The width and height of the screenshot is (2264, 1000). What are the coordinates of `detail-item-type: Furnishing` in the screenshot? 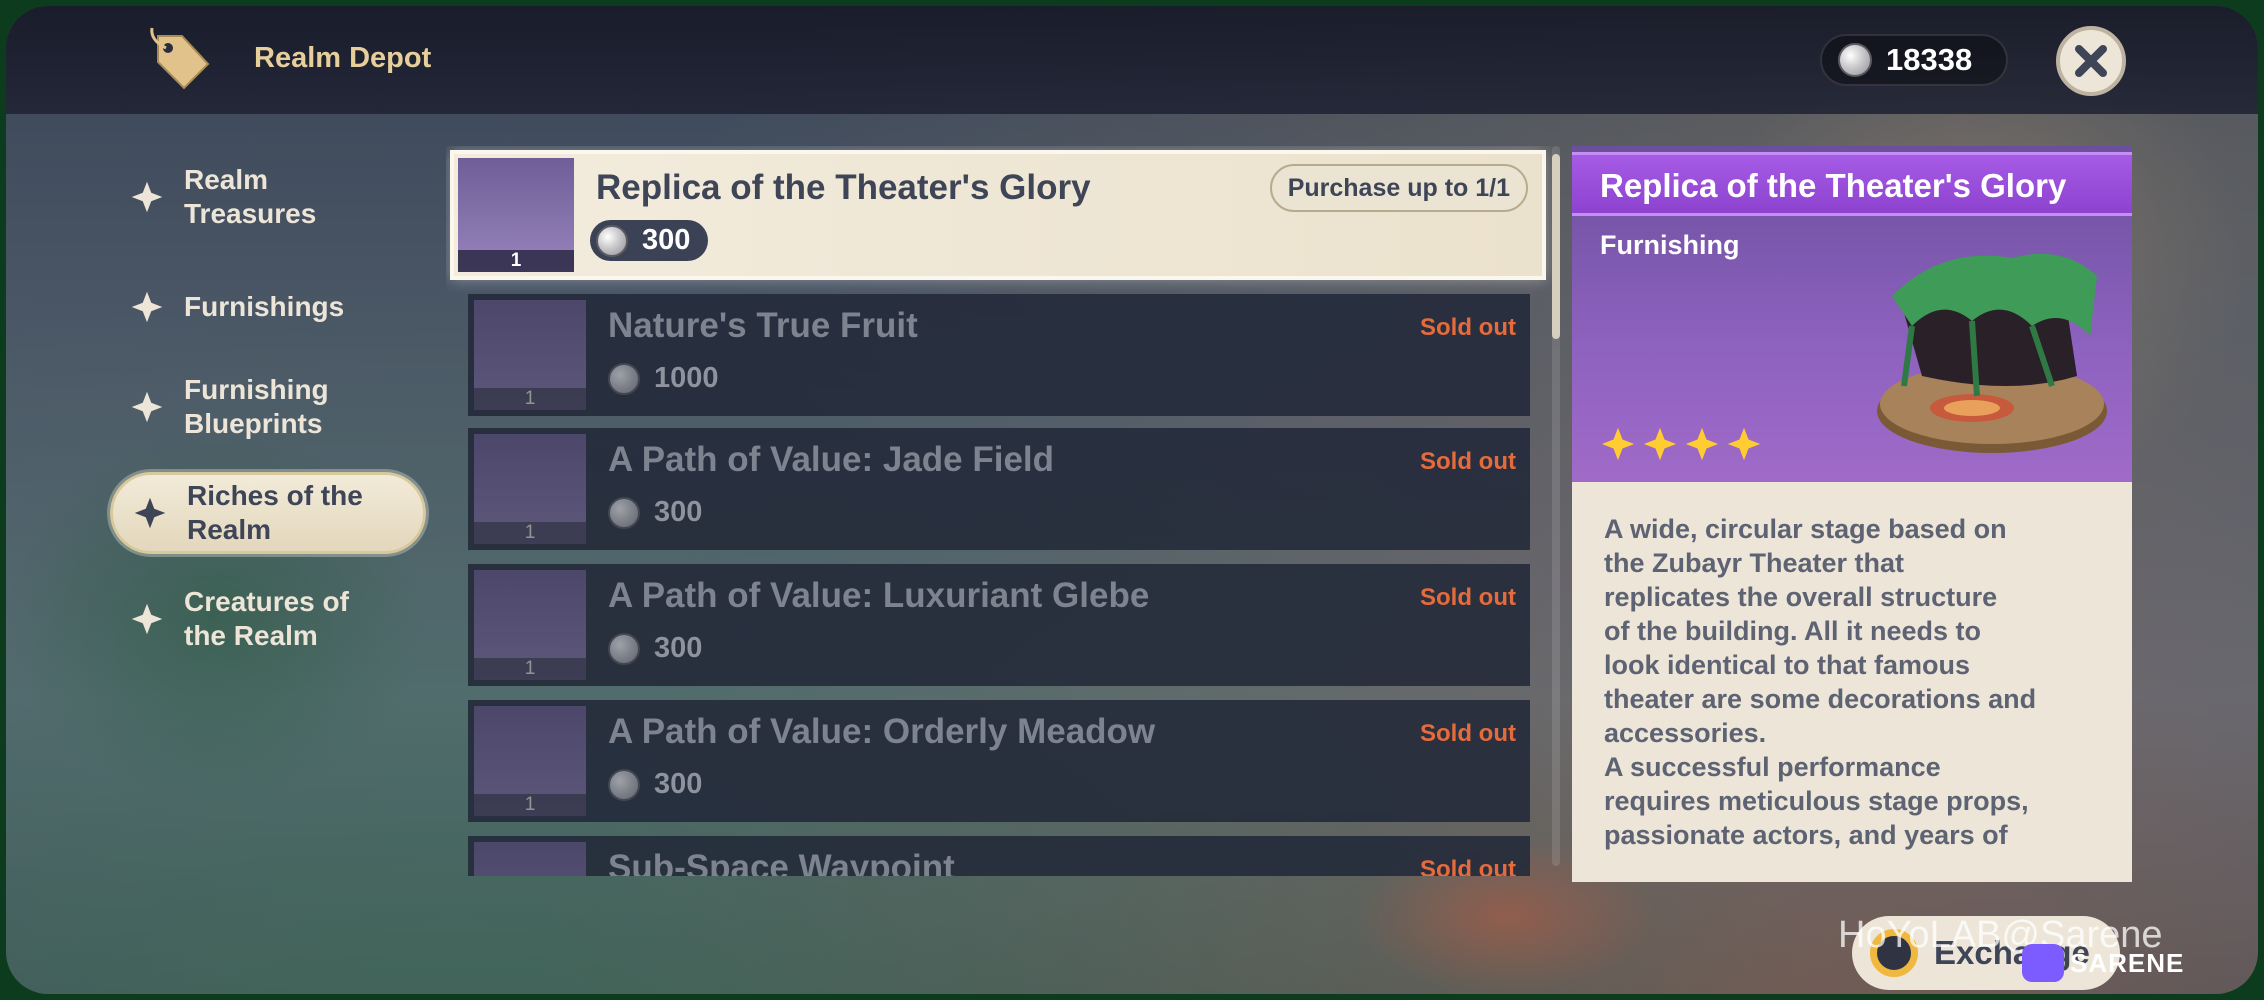 It's located at (1670, 245).